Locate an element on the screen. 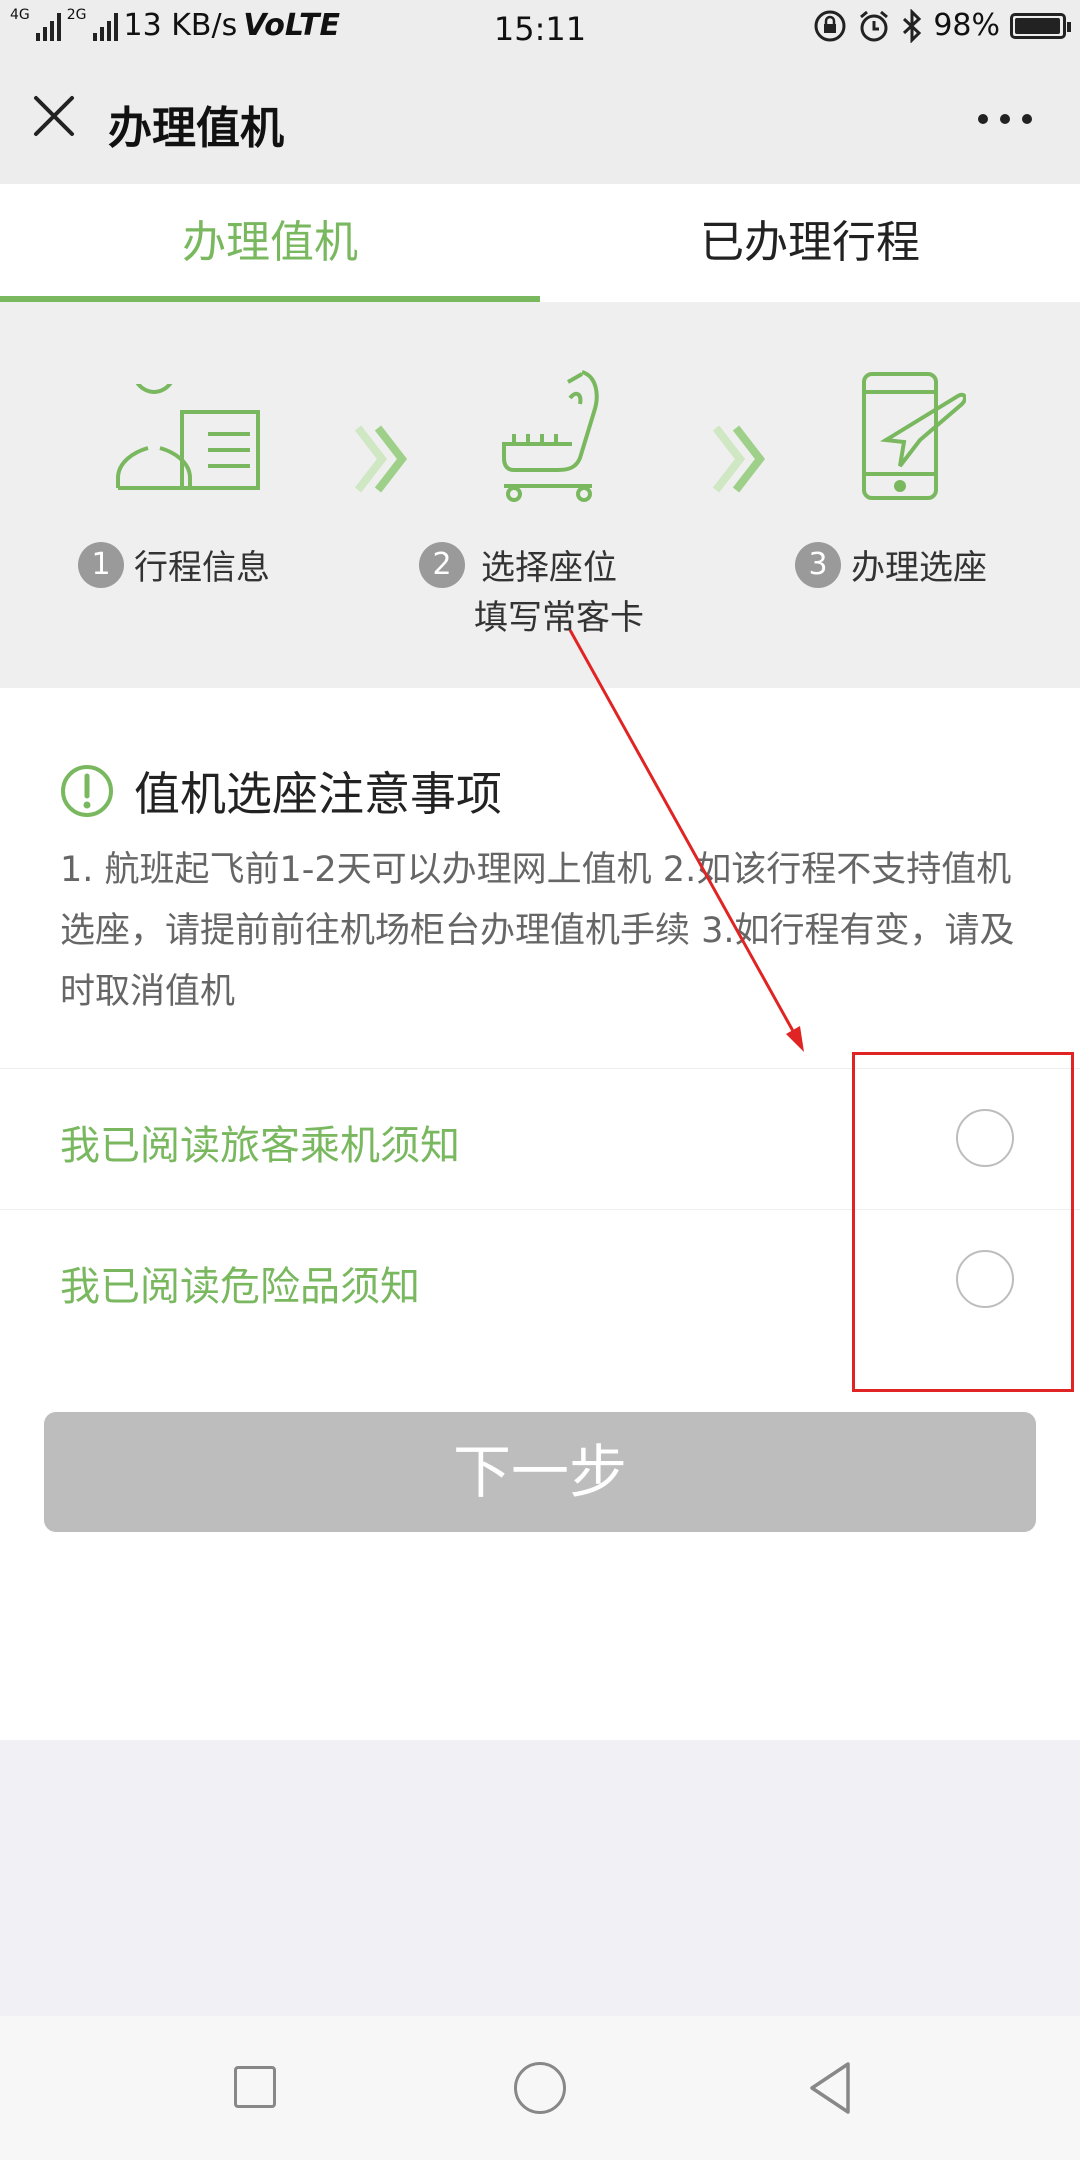  system-nav-bar is located at coordinates (540, 2088).